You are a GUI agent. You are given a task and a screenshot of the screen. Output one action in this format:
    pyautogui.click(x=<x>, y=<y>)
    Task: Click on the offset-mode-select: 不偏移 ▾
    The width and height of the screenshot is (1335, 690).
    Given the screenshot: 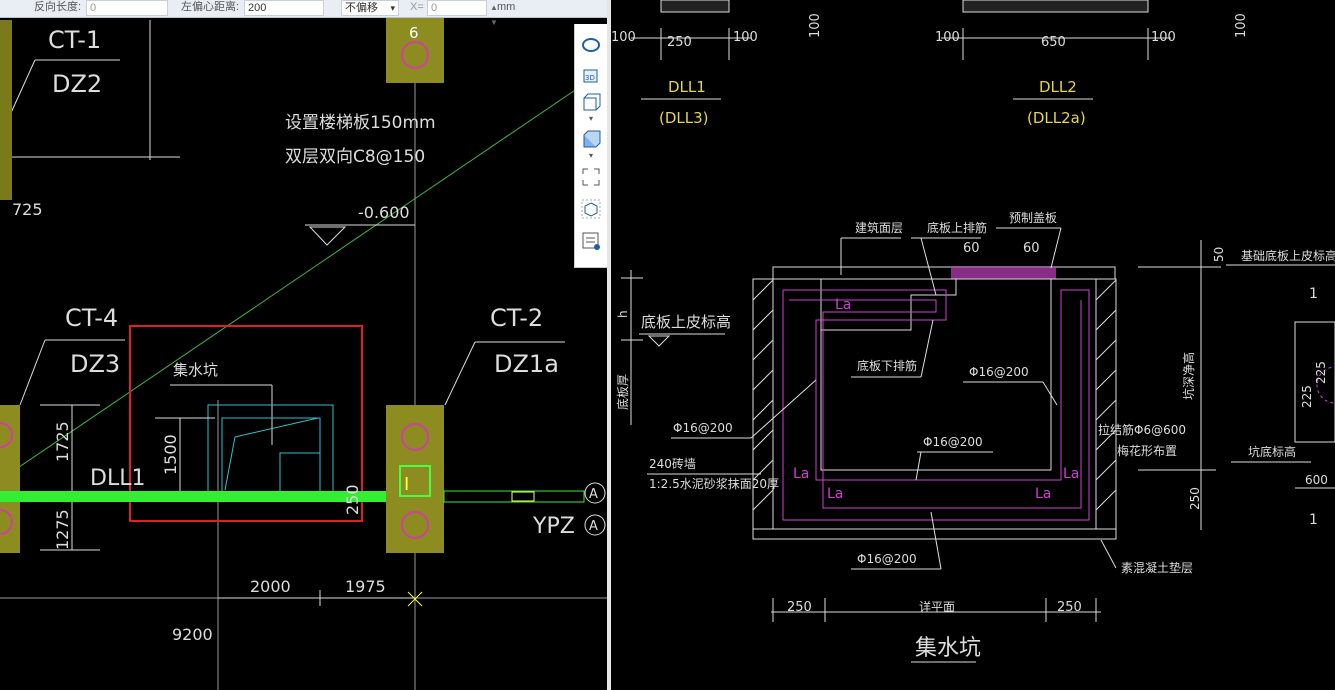 What is the action you would take?
    pyautogui.click(x=370, y=8)
    